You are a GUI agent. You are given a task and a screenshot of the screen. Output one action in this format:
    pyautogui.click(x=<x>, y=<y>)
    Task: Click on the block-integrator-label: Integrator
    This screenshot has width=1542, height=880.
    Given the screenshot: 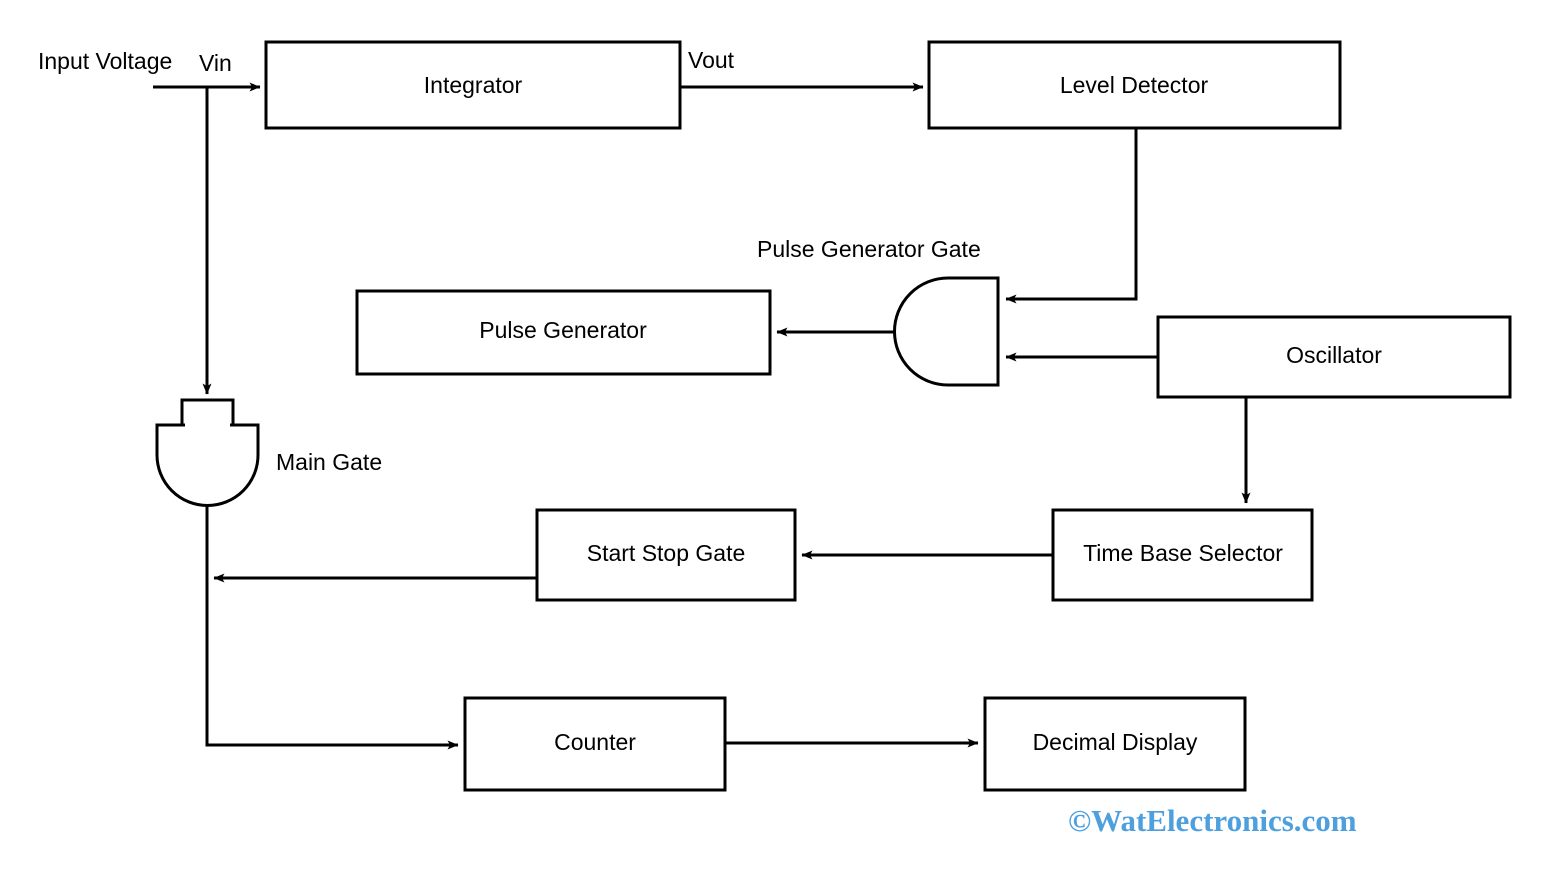 What is the action you would take?
    pyautogui.click(x=473, y=85)
    